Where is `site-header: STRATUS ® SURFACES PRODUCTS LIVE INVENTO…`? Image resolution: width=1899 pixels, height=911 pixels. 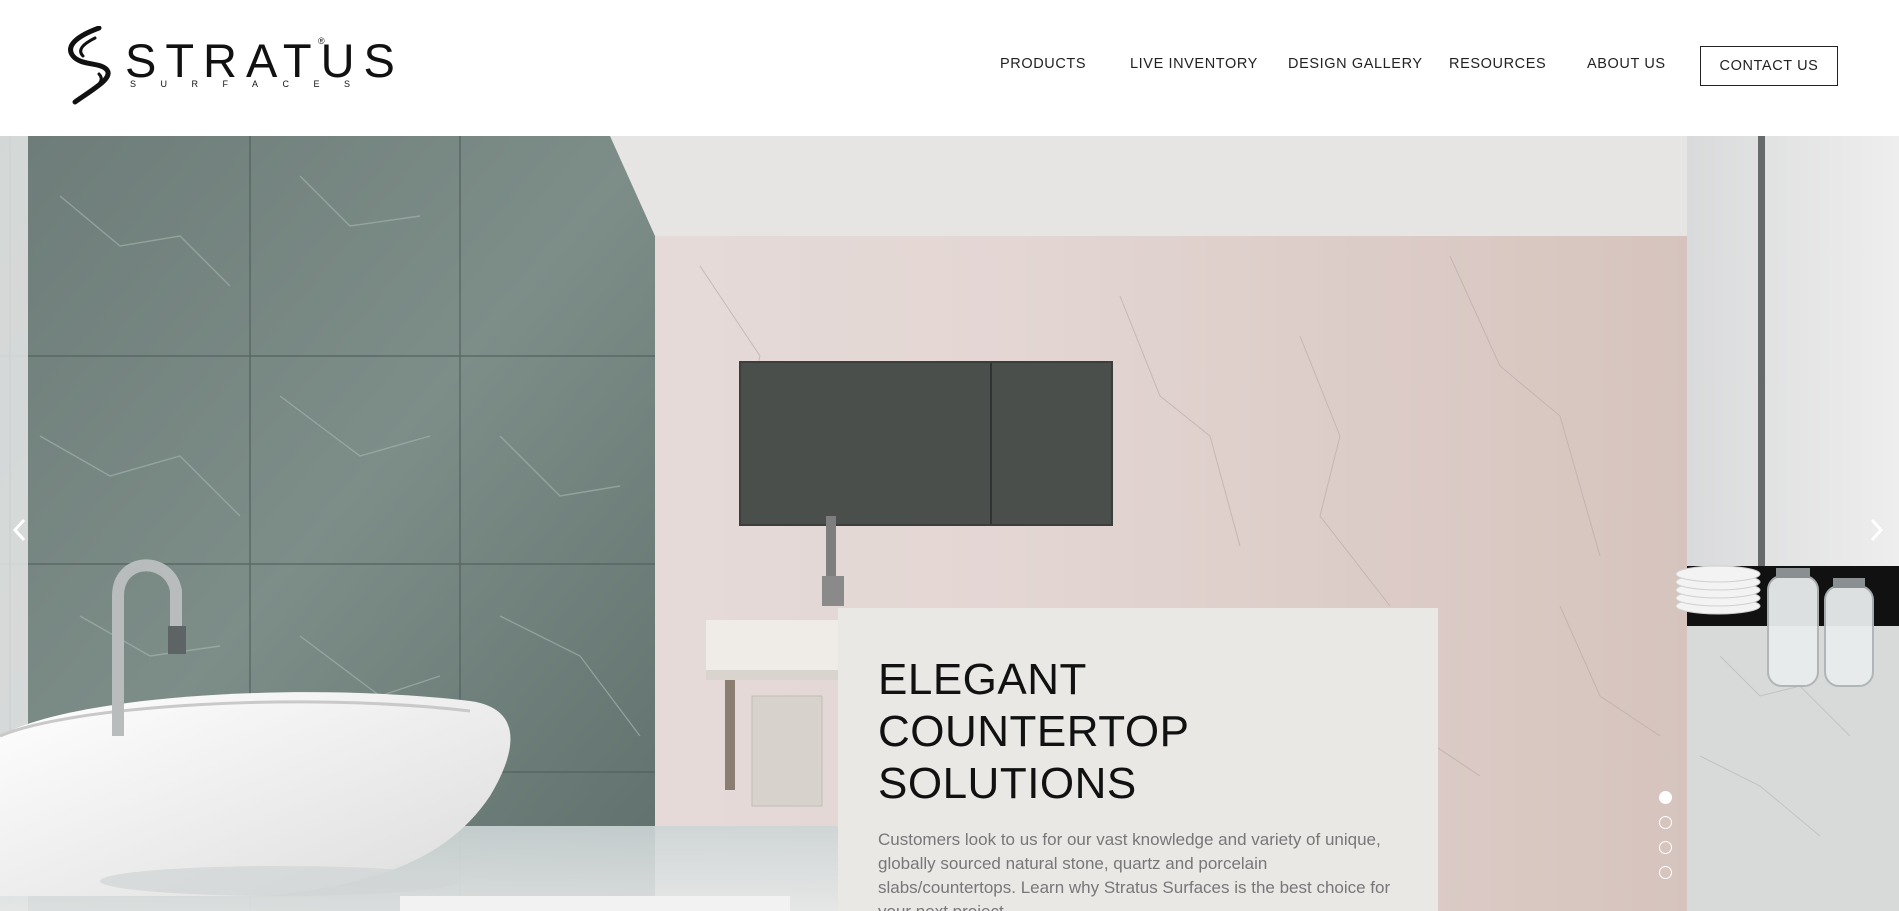 site-header: STRATUS ® SURFACES PRODUCTS LIVE INVENTO… is located at coordinates (949, 68).